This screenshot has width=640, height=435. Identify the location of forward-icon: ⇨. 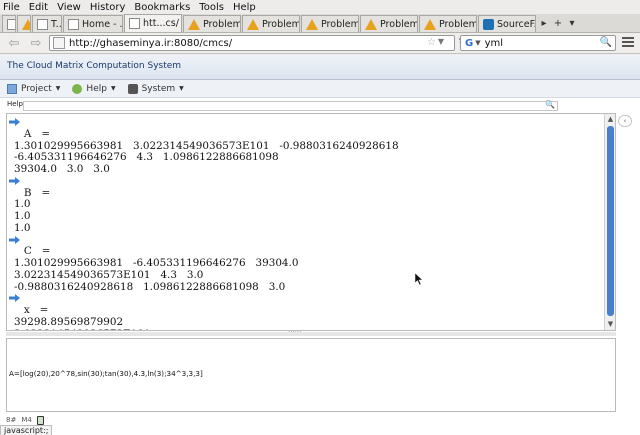
(36, 43).